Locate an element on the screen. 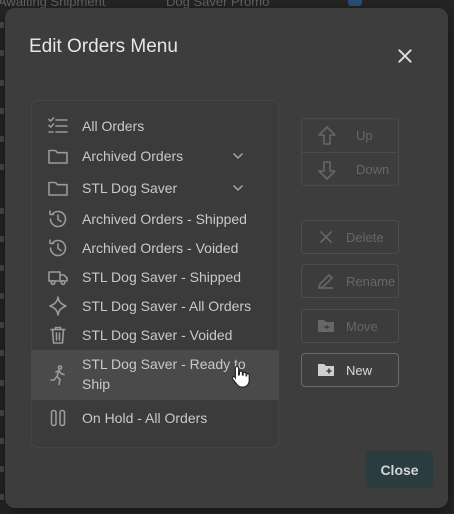 The image size is (454, 514). list-item-on-hold-all-orders: On Hold - All Orders is located at coordinates (155, 418).